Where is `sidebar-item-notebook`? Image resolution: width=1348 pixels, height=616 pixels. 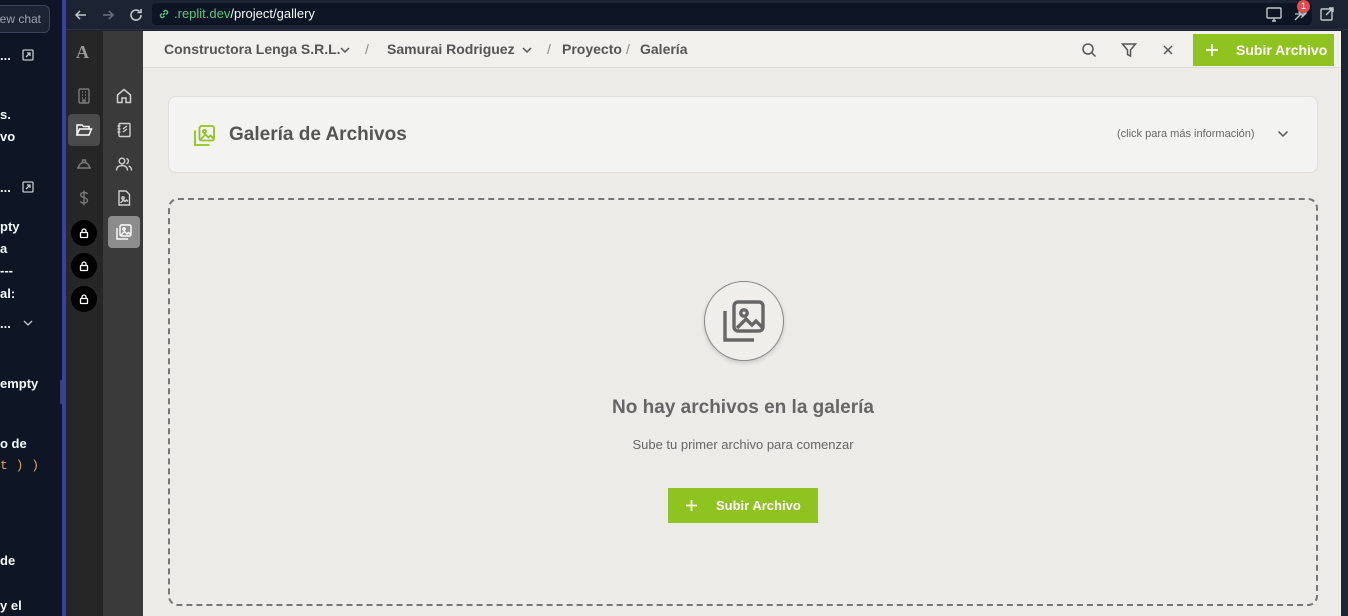
sidebar-item-notebook is located at coordinates (124, 130).